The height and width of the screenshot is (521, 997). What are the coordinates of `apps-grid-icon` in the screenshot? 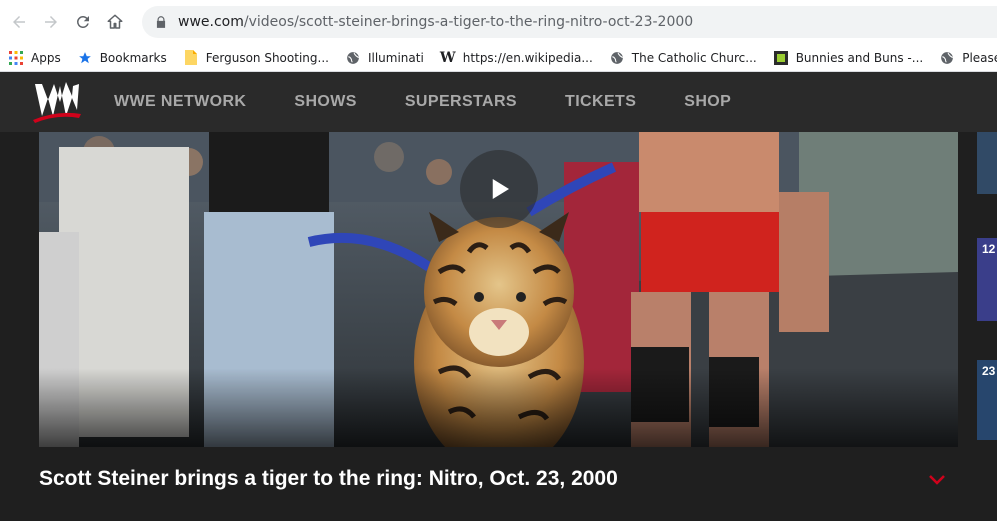 It's located at (16, 58).